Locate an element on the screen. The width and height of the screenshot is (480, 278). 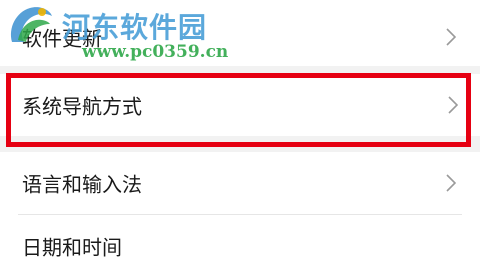
watermark-url: www.pc0359.cn is located at coordinates (155, 52).